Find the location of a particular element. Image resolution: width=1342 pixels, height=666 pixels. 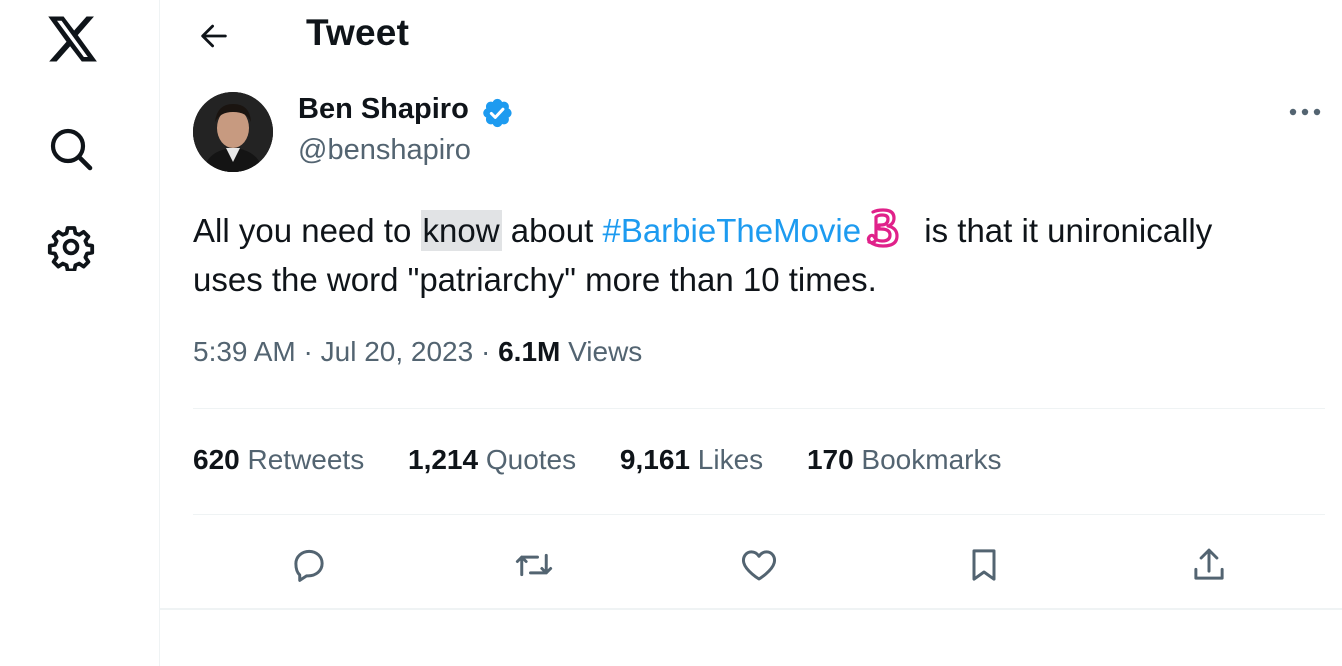

more-options-icon is located at coordinates (1305, 112).